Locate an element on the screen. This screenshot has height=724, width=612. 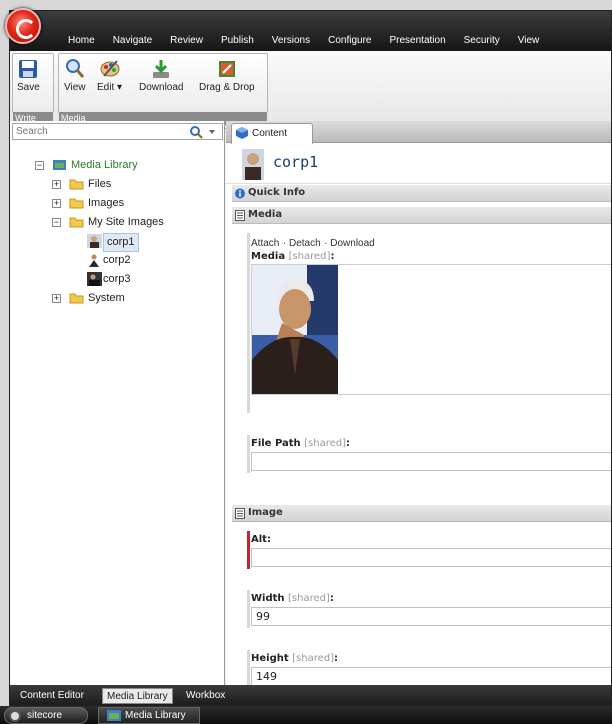
width-input: 99 is located at coordinates (431, 616).